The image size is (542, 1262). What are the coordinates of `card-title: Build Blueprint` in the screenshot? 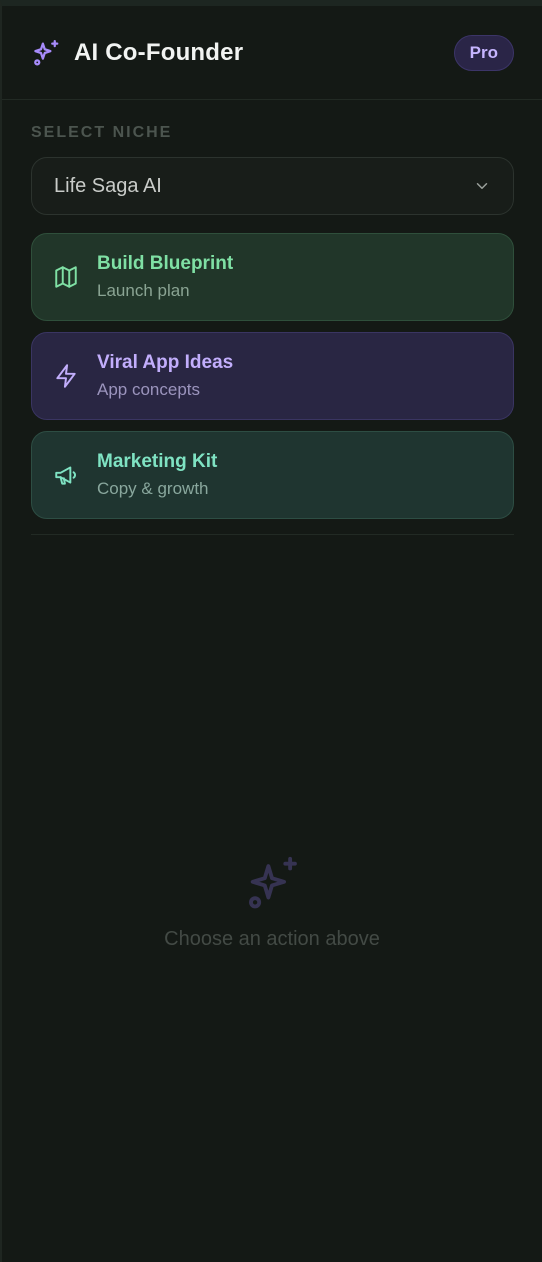 It's located at (165, 263).